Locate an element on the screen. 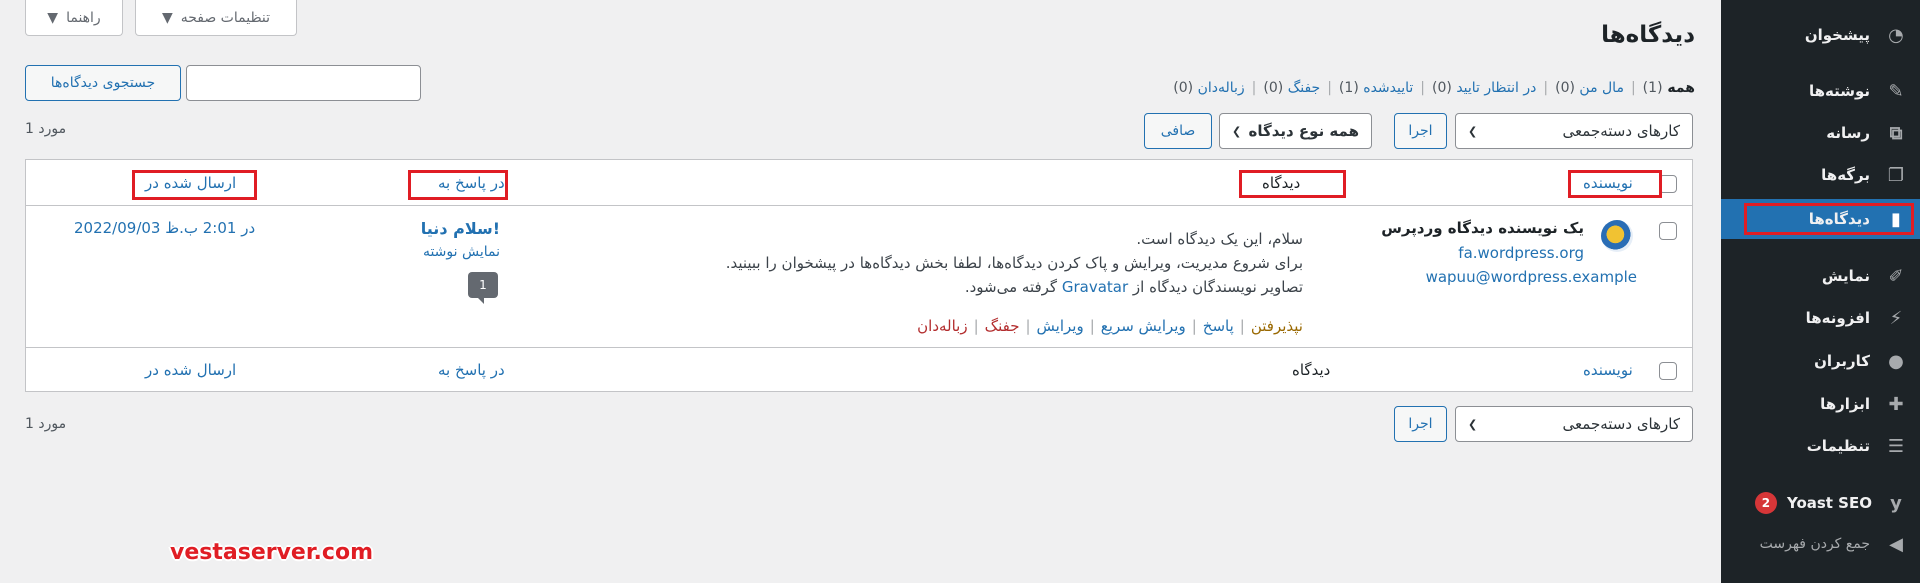 This screenshot has height=583, width=1920. filter-approved: تاییدشده (1) is located at coordinates (1376, 88).